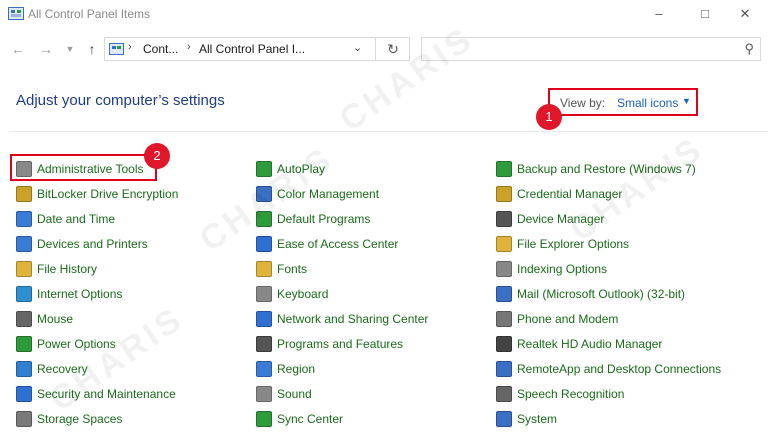  Describe the element at coordinates (157, 156) in the screenshot. I see `step-badge-2: 2` at that location.